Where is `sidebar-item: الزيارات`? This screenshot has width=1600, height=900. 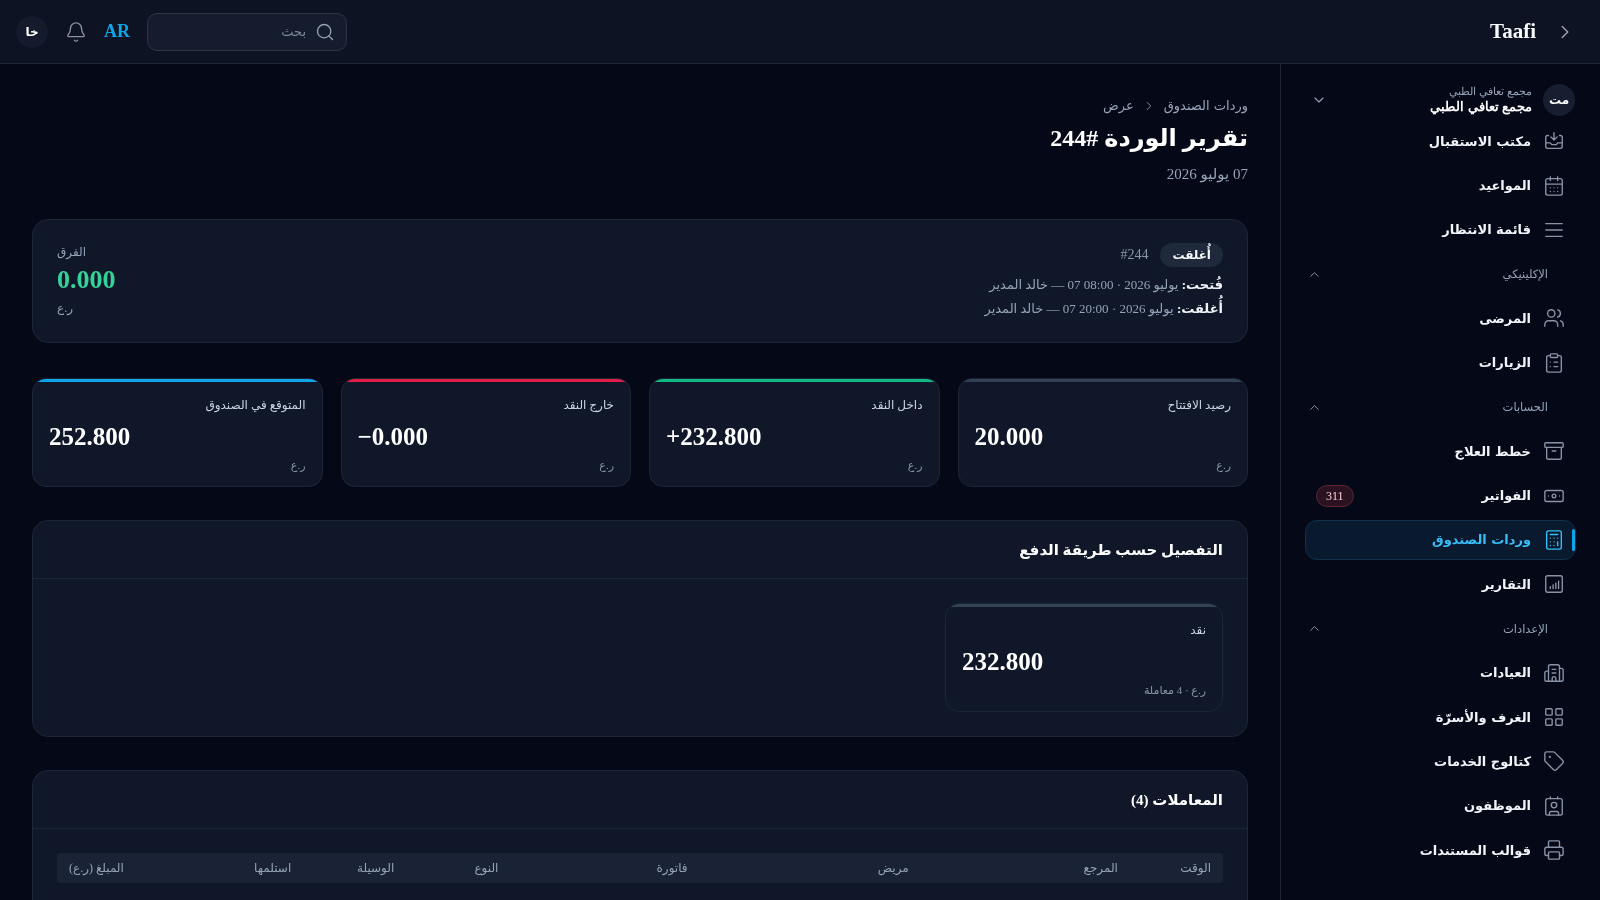 sidebar-item: الزيارات is located at coordinates (1440, 362).